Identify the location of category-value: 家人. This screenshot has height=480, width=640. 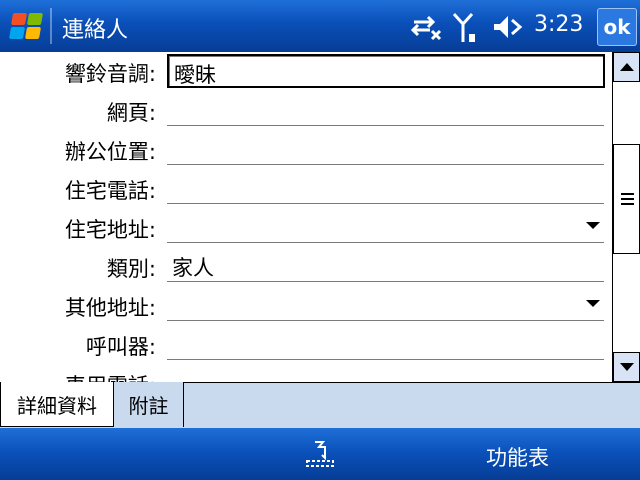
(193, 268).